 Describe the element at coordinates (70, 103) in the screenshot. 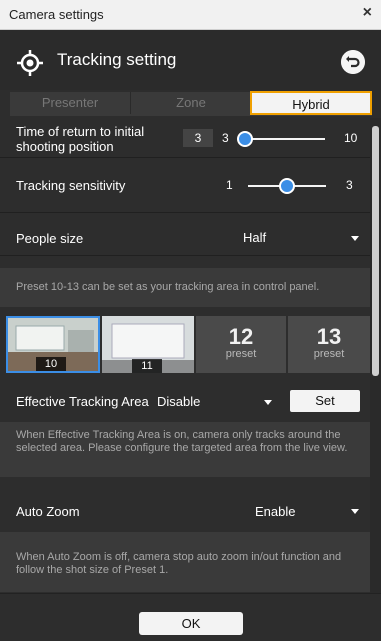

I see `tab-presenter: Presenter` at that location.